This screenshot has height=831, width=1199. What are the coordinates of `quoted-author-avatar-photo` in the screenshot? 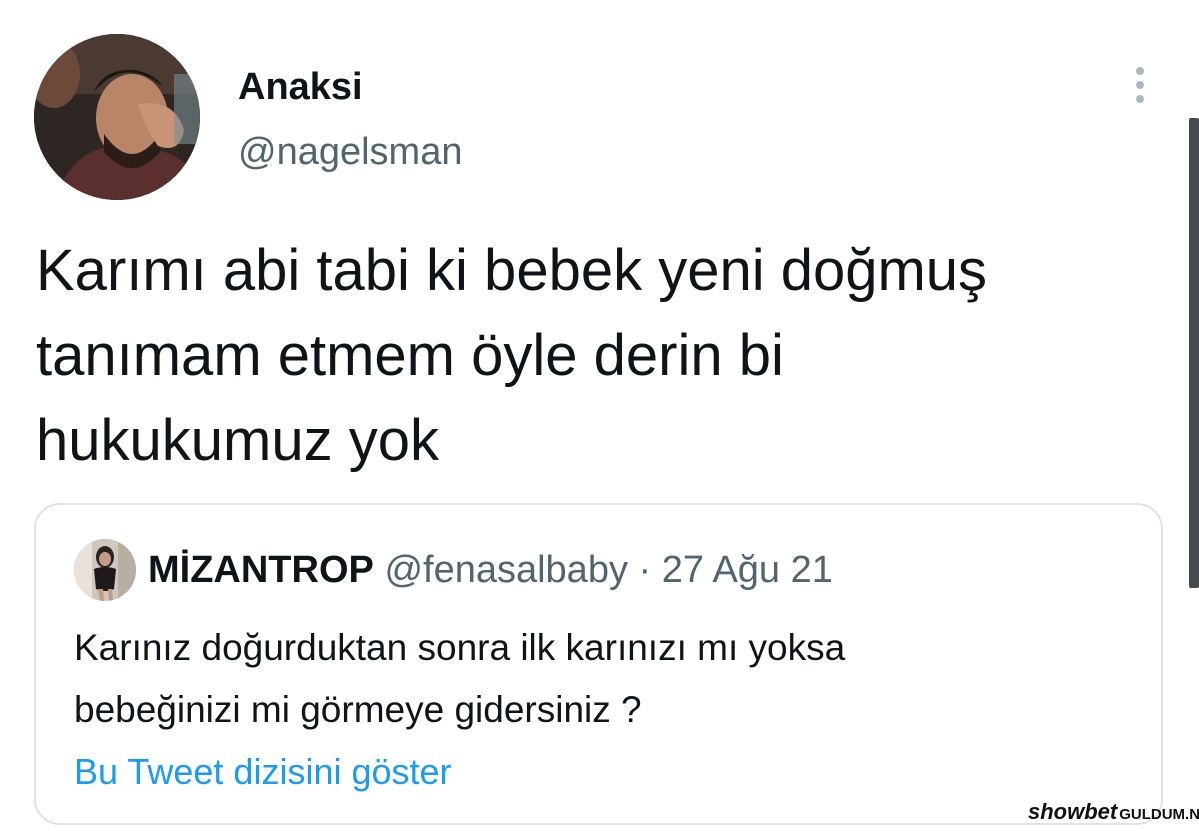 It's located at (105, 570).